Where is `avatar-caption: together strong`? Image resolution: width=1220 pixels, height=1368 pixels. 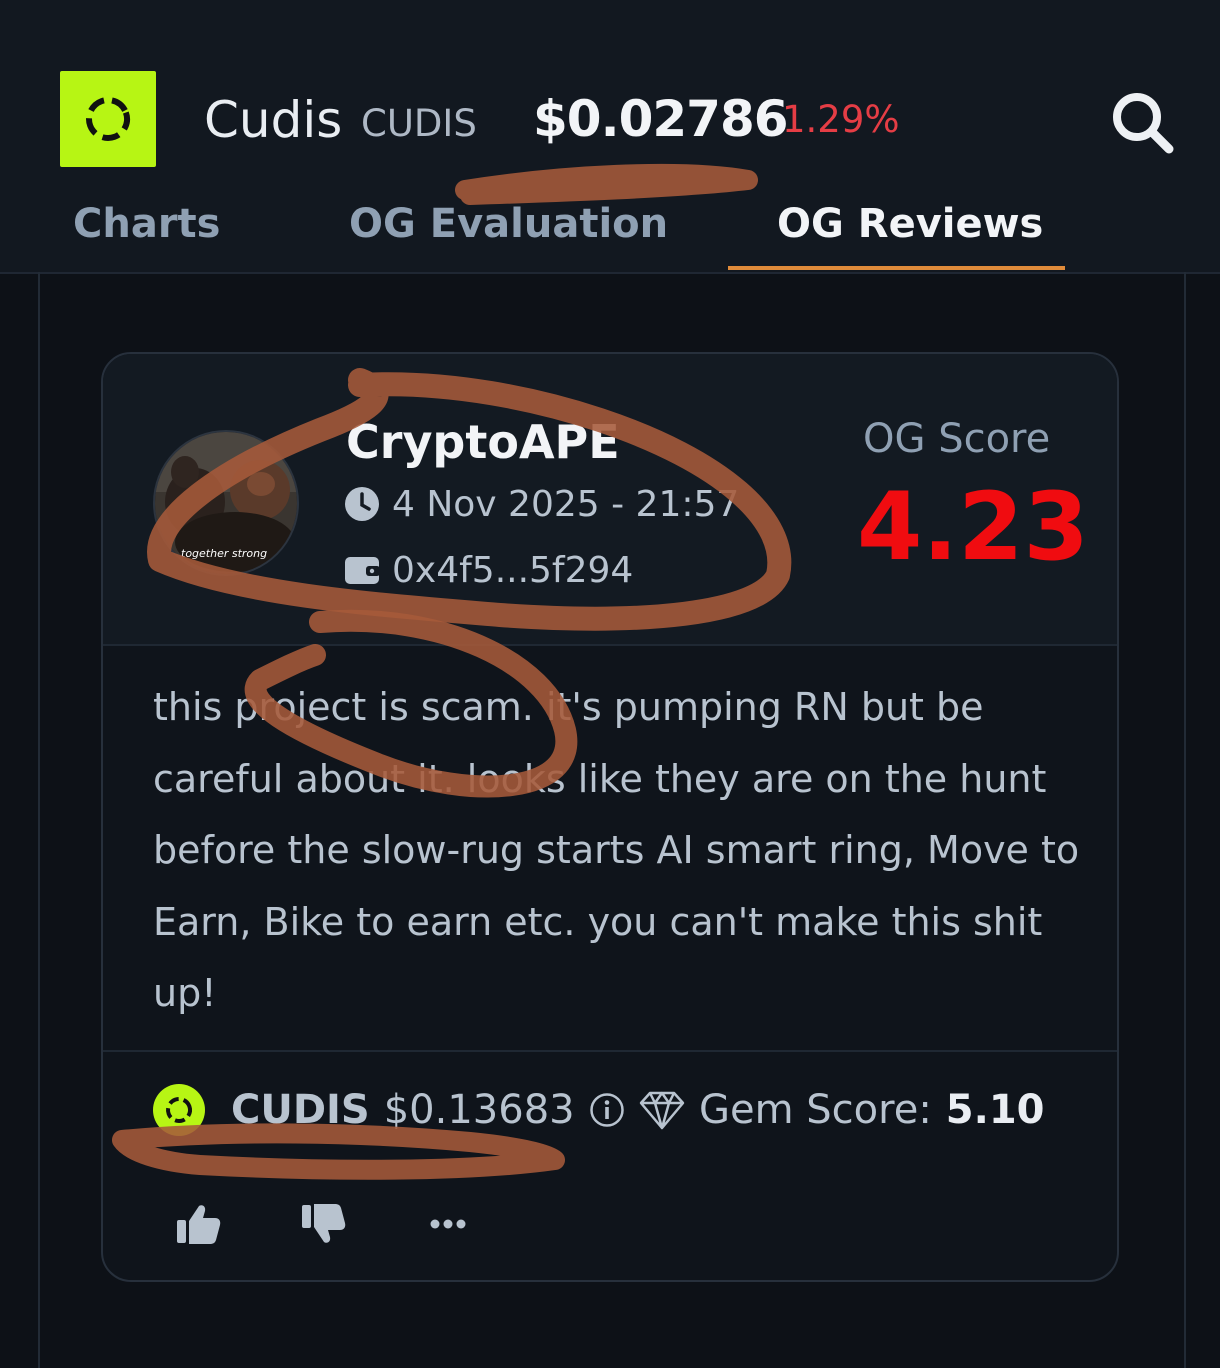 avatar-caption: together strong is located at coordinates (224, 553).